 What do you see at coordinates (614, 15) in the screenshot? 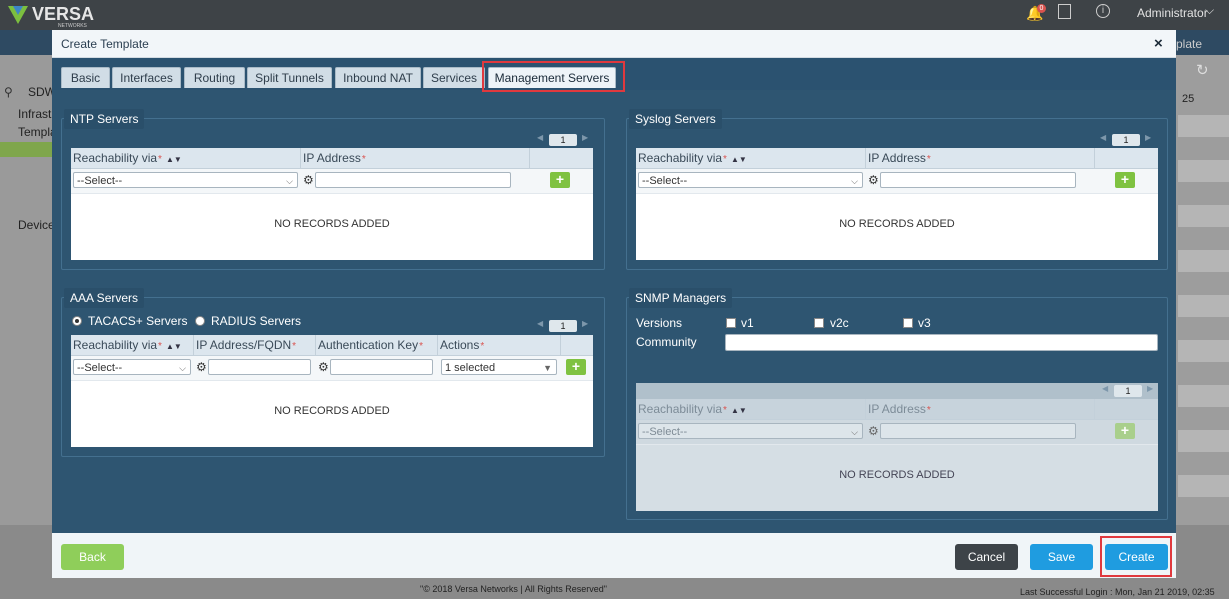
I see `app-header: VERSA NETWORKS 🔔 0 i Administrator ⌵` at bounding box center [614, 15].